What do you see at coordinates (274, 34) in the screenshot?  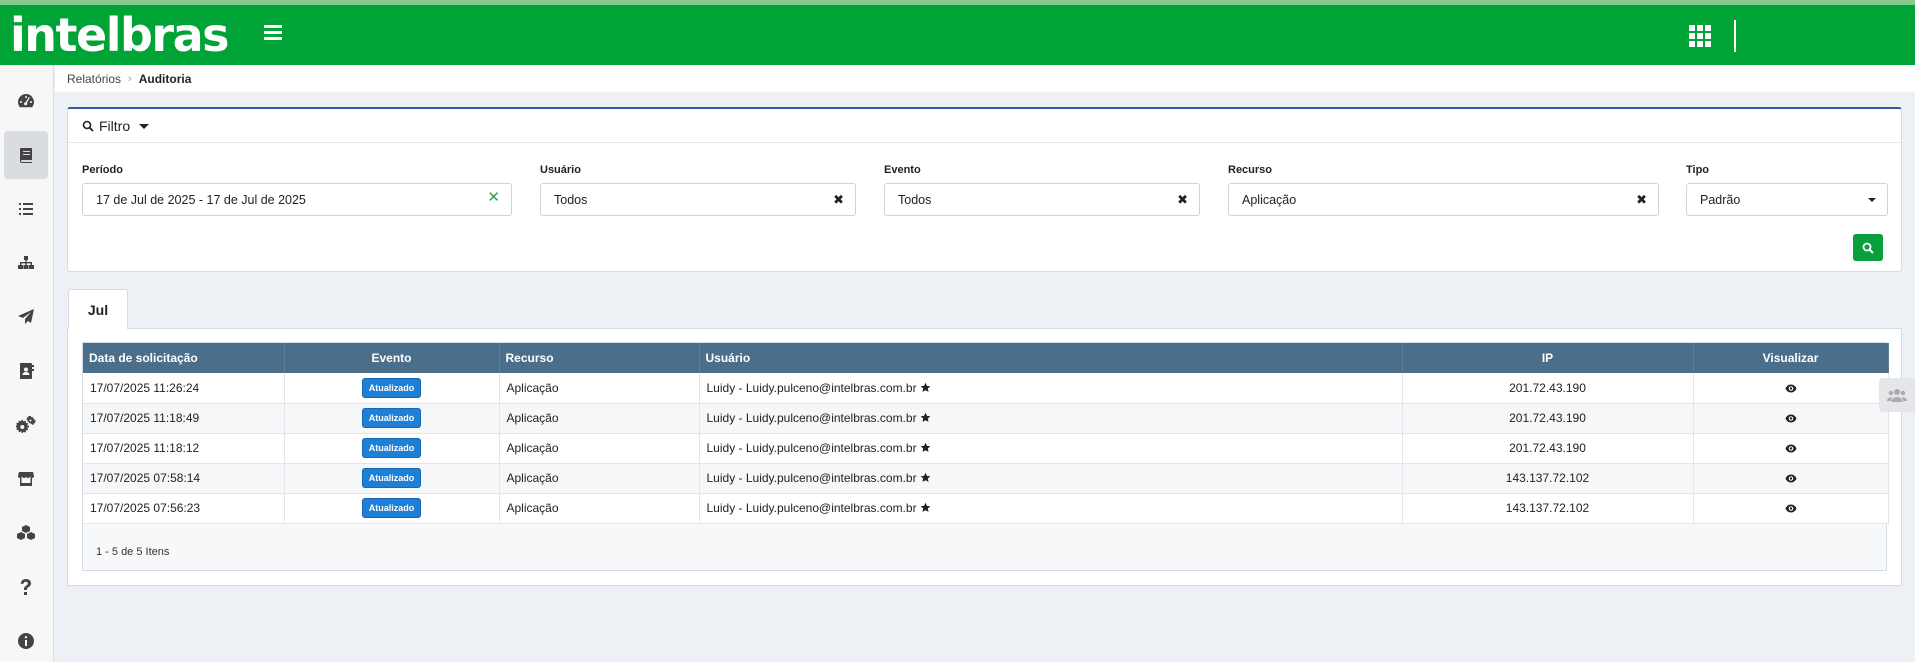 I see `hamburger-icon` at bounding box center [274, 34].